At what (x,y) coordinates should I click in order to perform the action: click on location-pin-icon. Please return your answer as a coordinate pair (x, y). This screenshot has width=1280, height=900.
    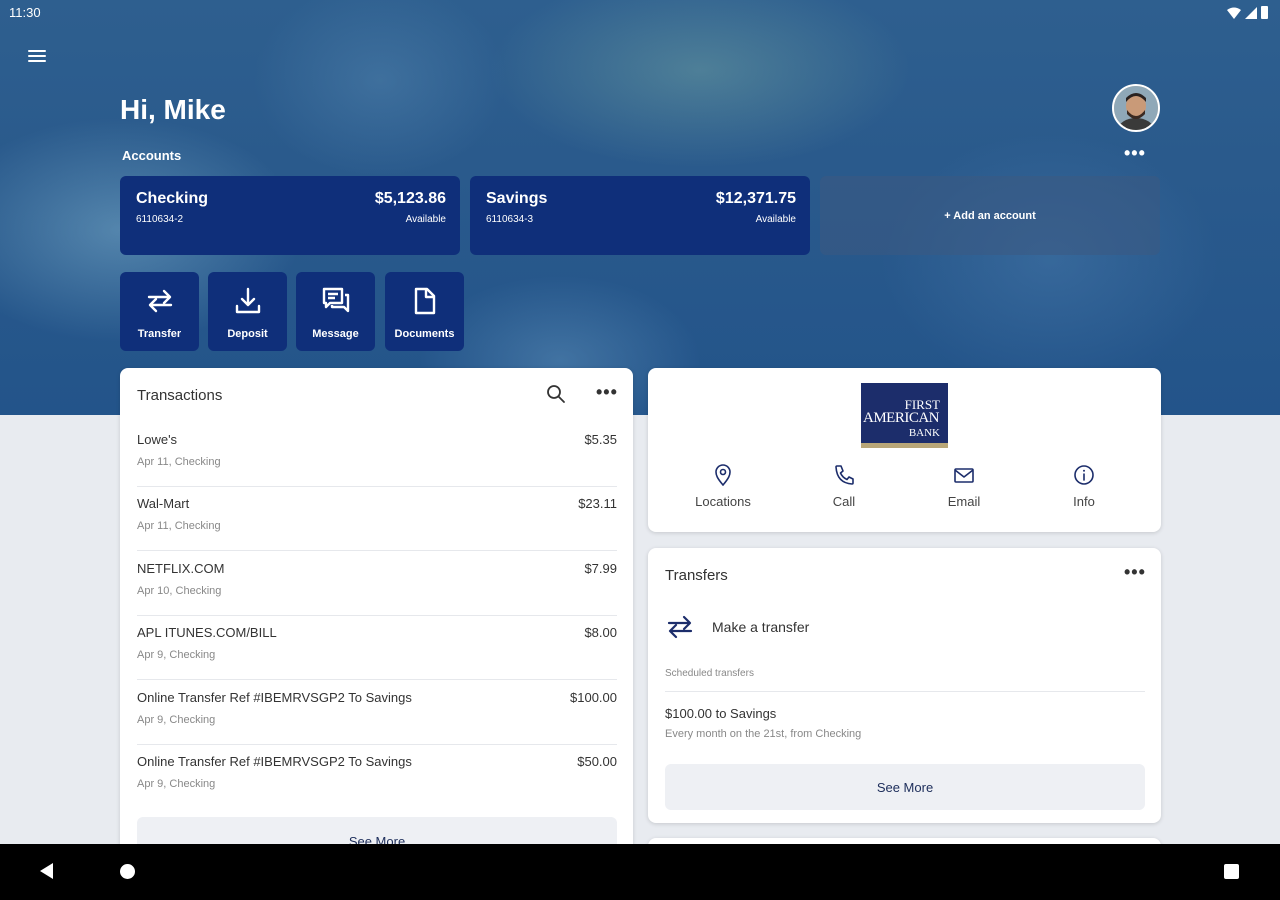
    Looking at the image, I should click on (723, 475).